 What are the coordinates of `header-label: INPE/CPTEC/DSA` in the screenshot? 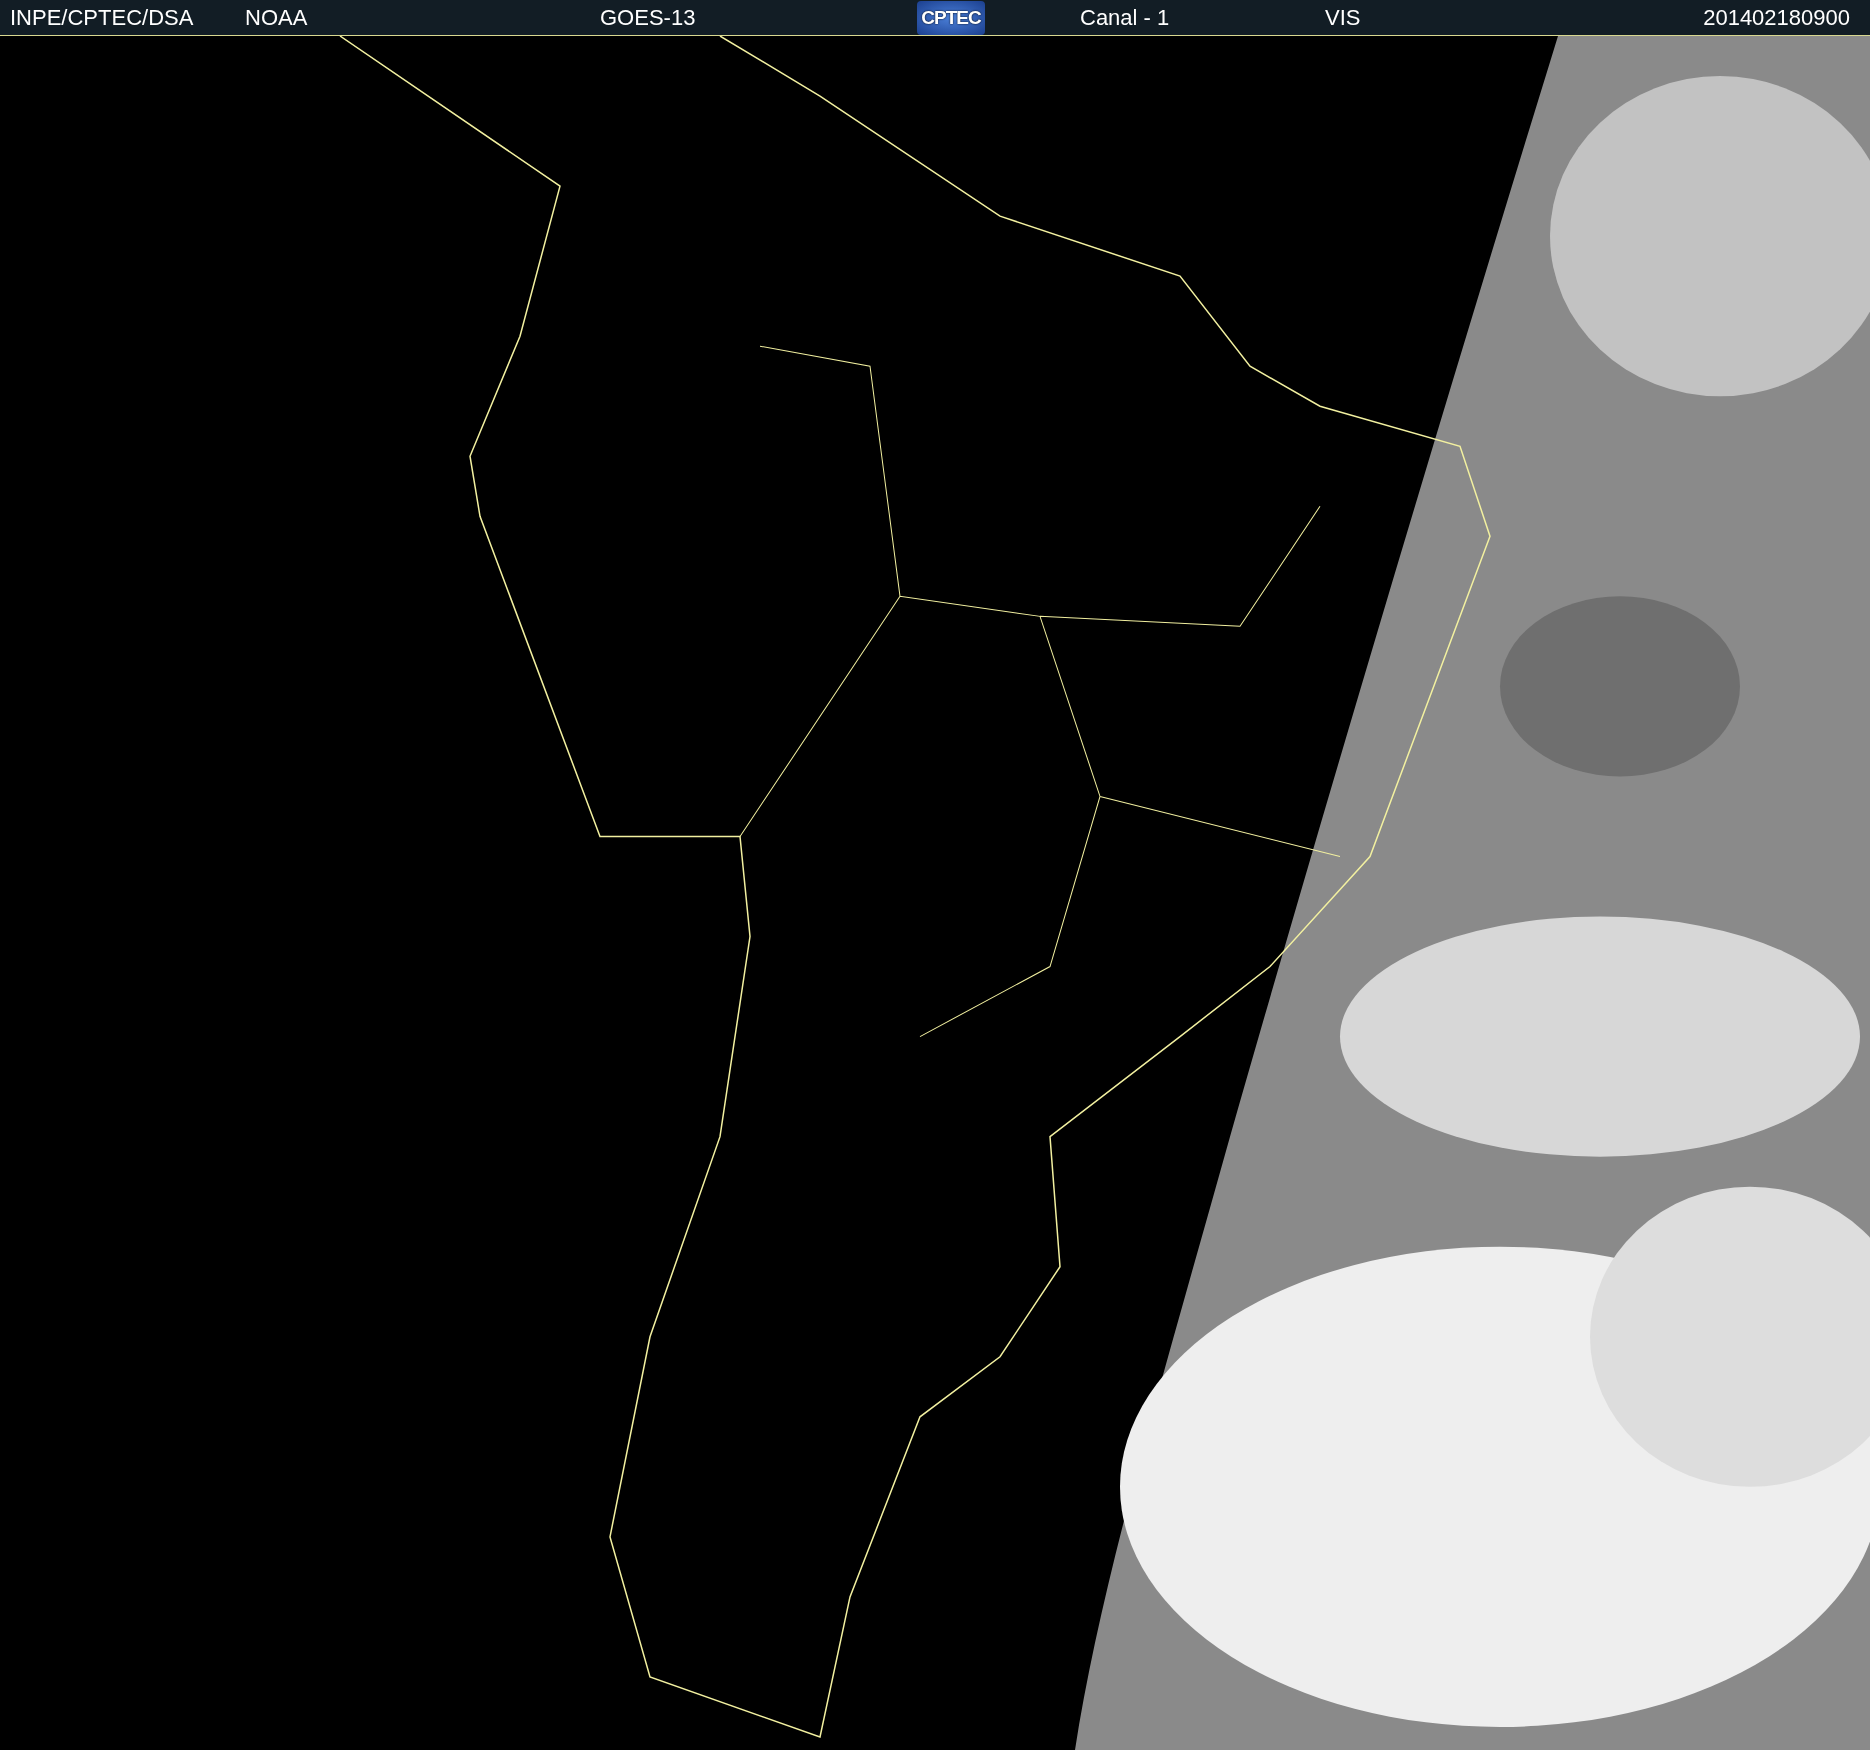 It's located at (102, 17).